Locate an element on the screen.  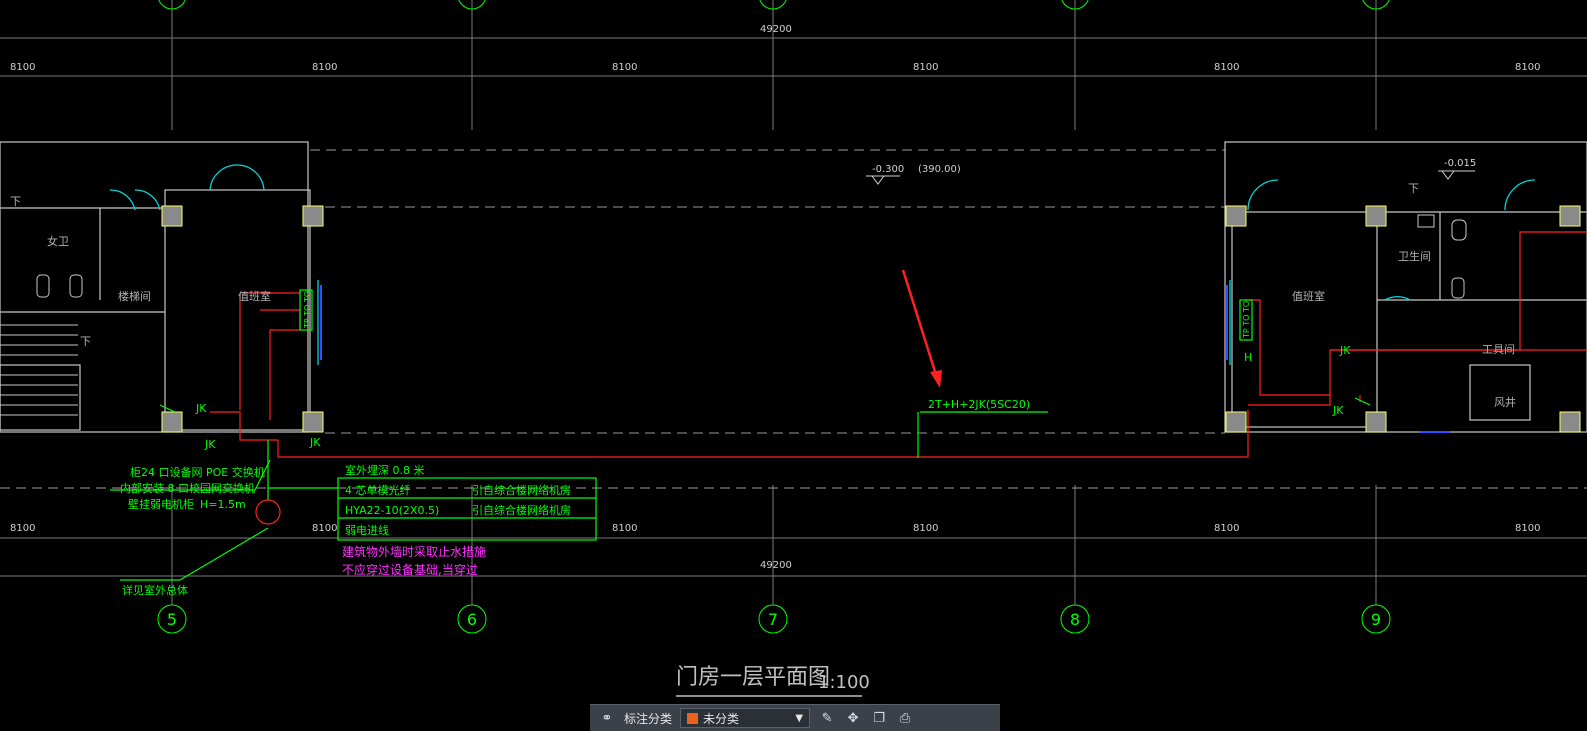
axis-labels: 5 6 7 8 9 is located at coordinates (774, 619).